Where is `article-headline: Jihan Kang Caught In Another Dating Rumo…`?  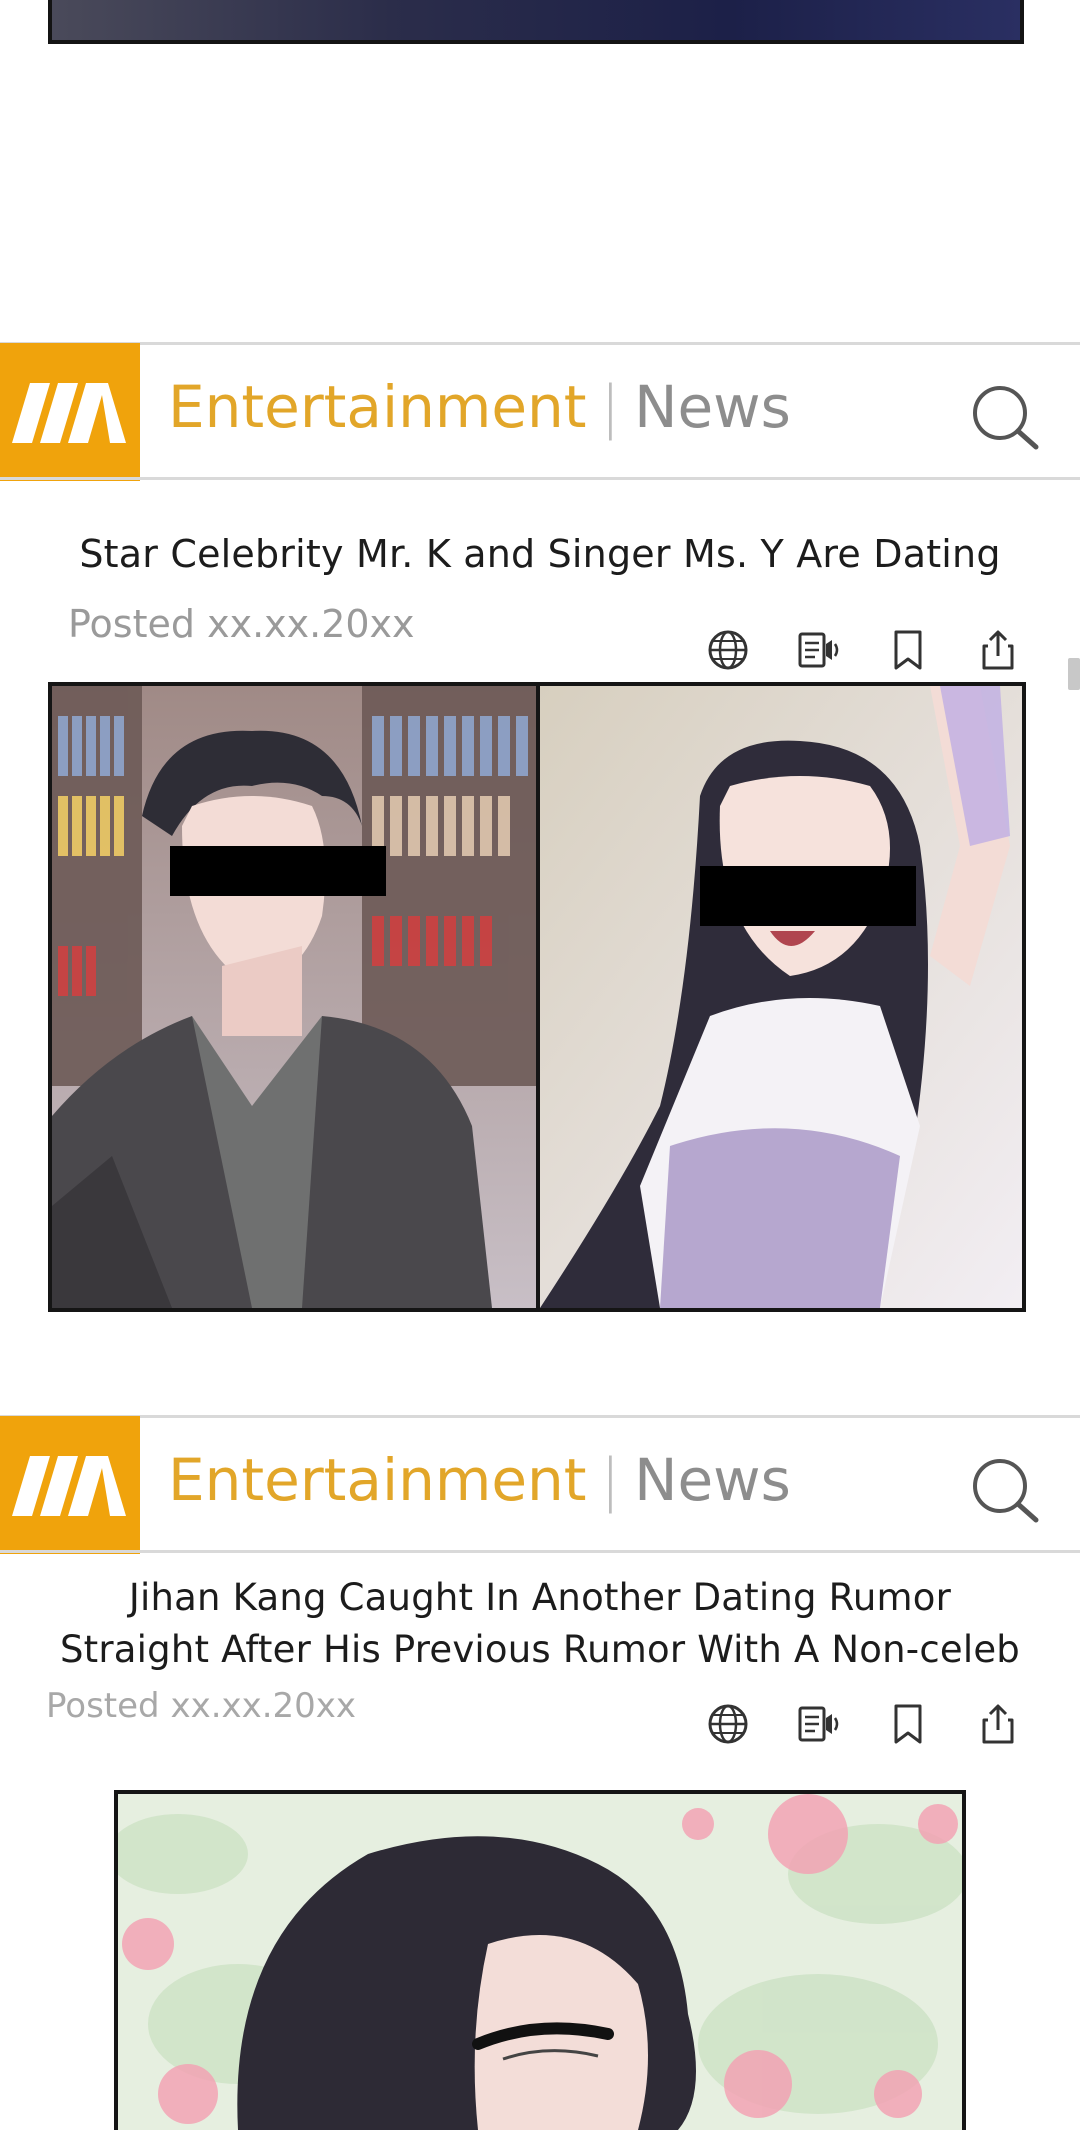
article-headline: Jihan Kang Caught In Another Dating Rumo… is located at coordinates (540, 1624).